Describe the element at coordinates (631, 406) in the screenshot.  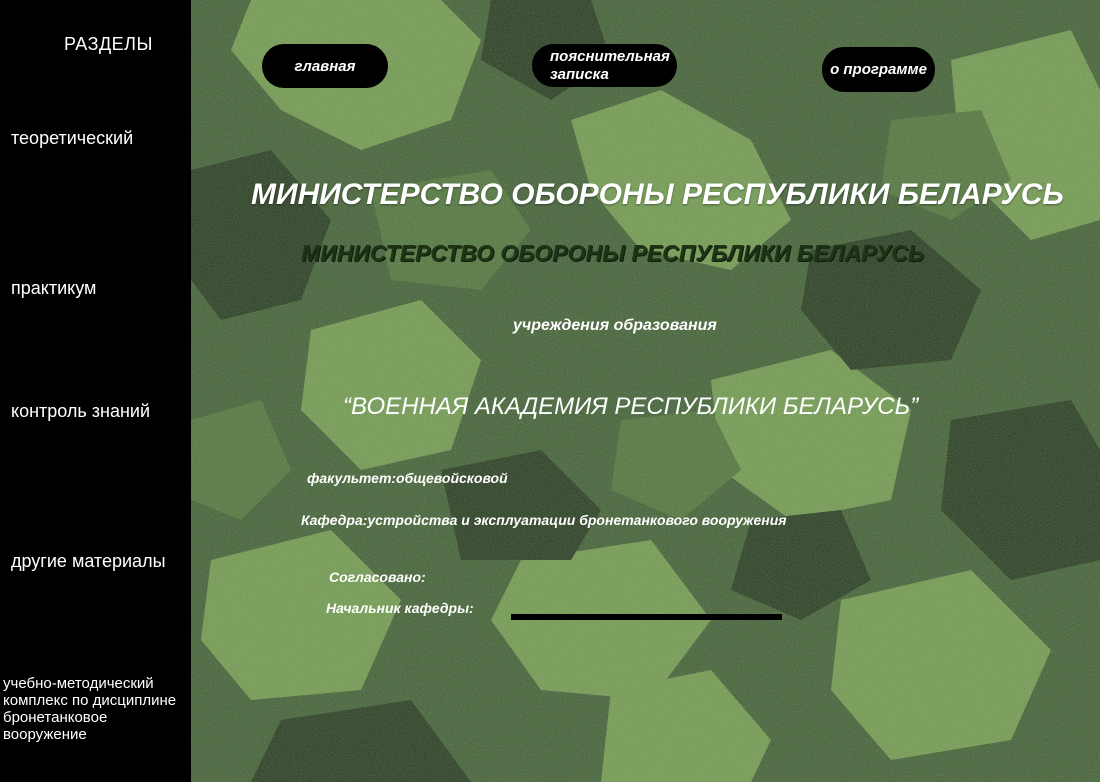
I see `academy-title: “ВОЕННАЯ АКАДЕМИЯ РЕСПУБЛИКИ БЕЛАРУСЬ”` at that location.